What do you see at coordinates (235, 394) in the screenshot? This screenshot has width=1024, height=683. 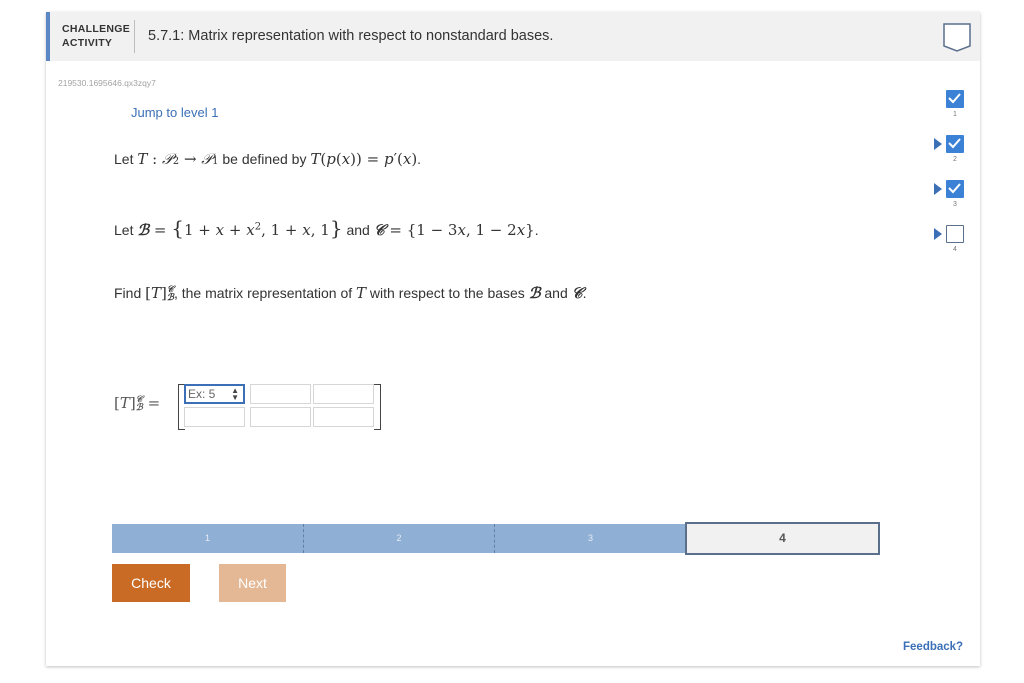 I see `spinner-icon: ▲ ▼` at bounding box center [235, 394].